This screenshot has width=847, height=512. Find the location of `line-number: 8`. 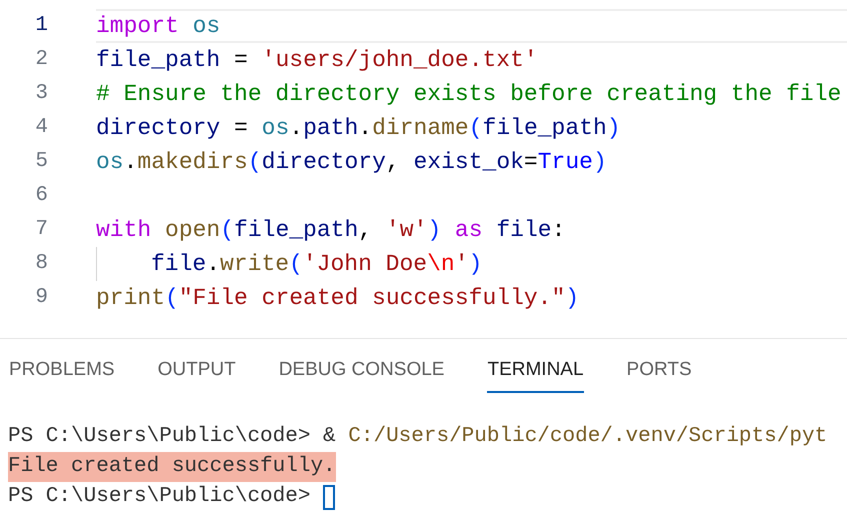

line-number: 8 is located at coordinates (41, 264).